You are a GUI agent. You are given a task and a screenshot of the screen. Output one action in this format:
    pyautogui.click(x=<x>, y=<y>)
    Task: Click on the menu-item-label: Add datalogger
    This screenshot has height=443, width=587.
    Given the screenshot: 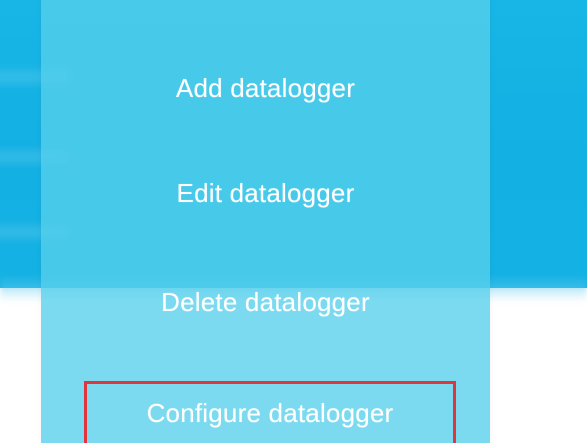 What is the action you would take?
    pyautogui.click(x=265, y=87)
    